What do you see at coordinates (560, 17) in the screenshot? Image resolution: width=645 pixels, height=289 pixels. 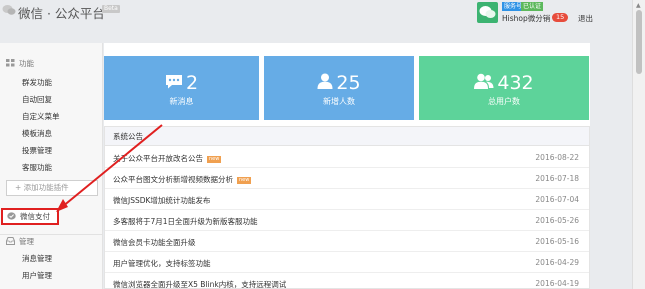 I see `notification-badge: 15` at bounding box center [560, 17].